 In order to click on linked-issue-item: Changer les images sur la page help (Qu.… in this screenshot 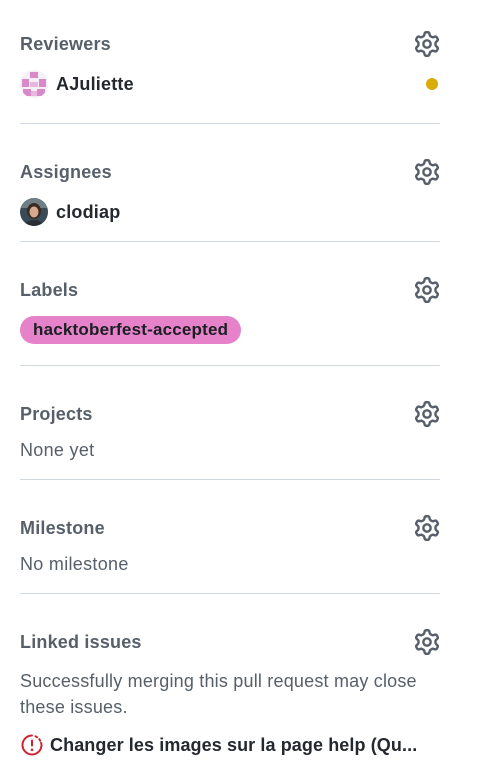, I will do `click(230, 745)`.